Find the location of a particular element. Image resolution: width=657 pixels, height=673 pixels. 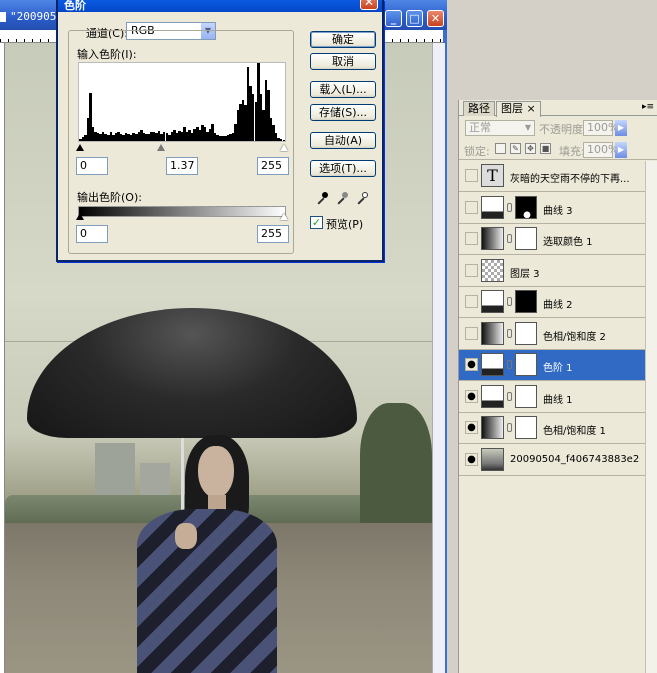

levels-dialog-titlebar: 色阶 ✕ is located at coordinates (220, 6).